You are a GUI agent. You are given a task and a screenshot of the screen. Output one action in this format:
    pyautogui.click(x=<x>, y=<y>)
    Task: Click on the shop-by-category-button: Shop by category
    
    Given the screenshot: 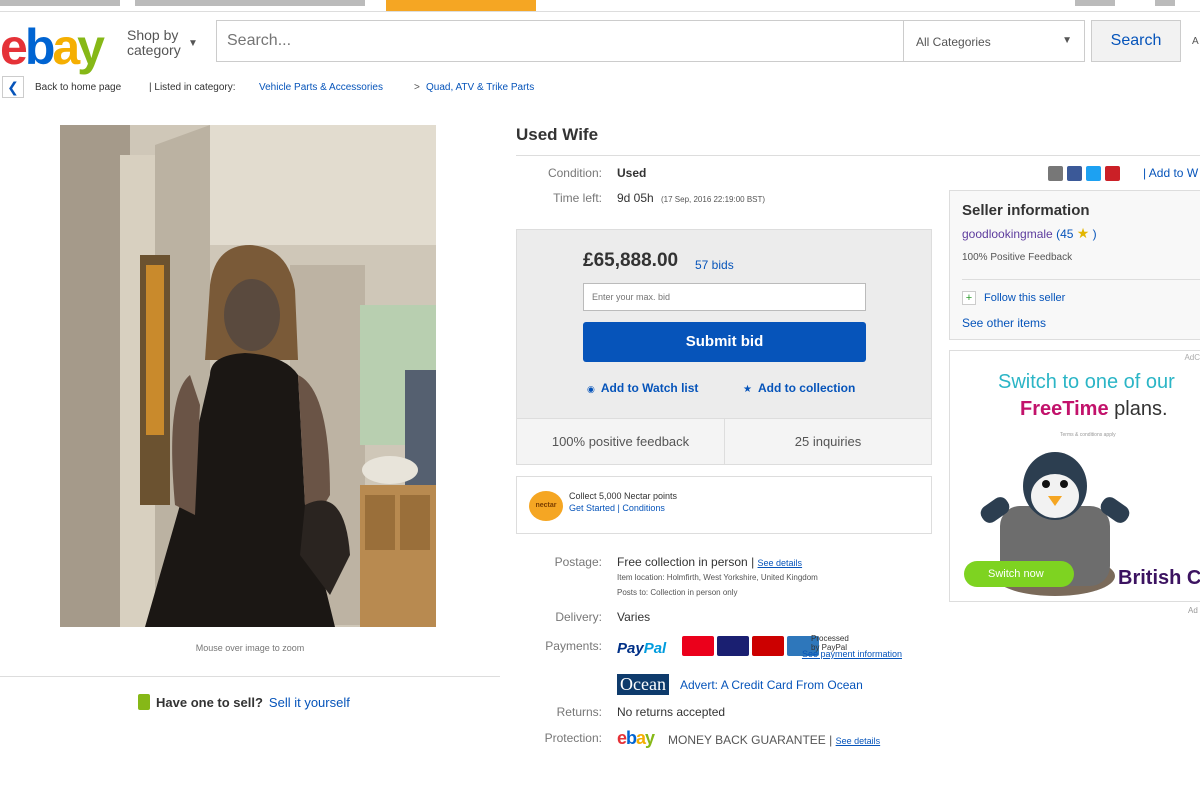 What is the action you would take?
    pyautogui.click(x=154, y=43)
    